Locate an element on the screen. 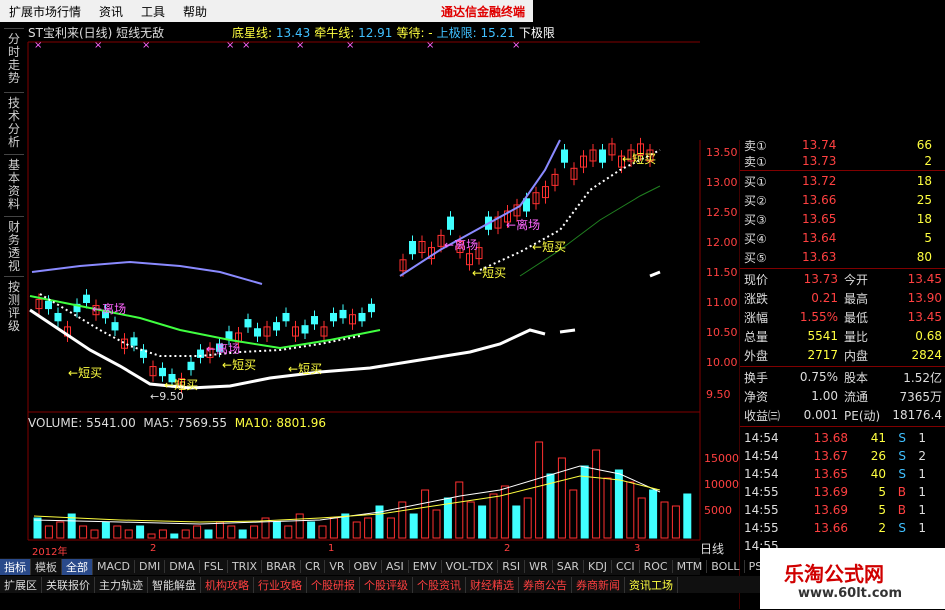 The width and height of the screenshot is (945, 610). tab-sar: SAR is located at coordinates (569, 566).